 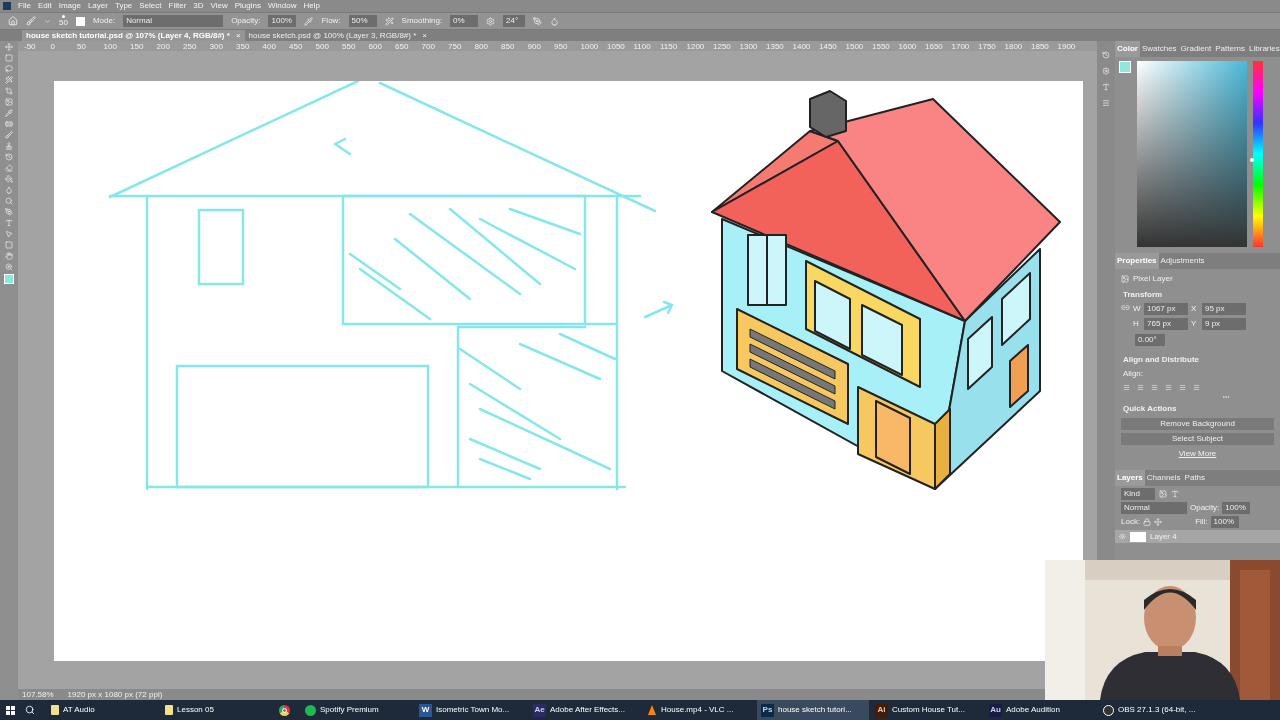 I want to click on menu-item: 3D, so click(x=198, y=6).